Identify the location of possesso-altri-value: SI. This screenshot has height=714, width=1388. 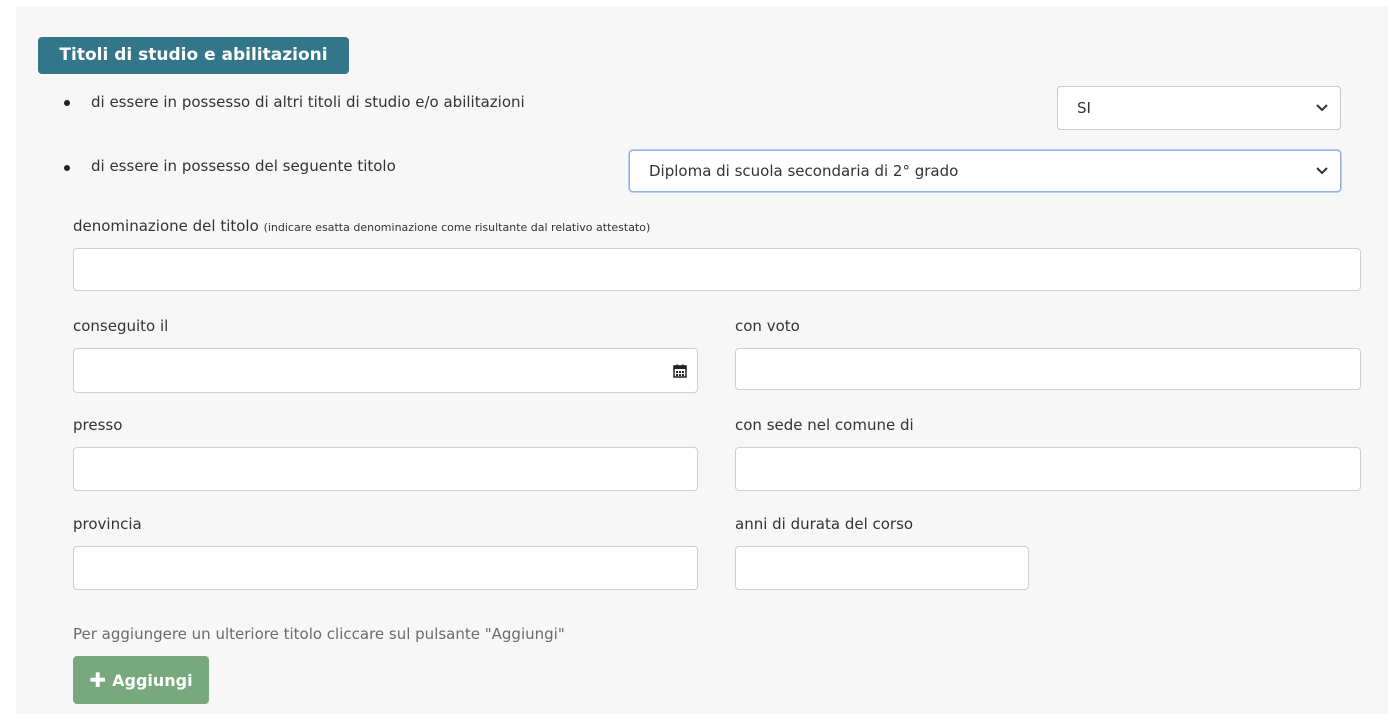
(1084, 108).